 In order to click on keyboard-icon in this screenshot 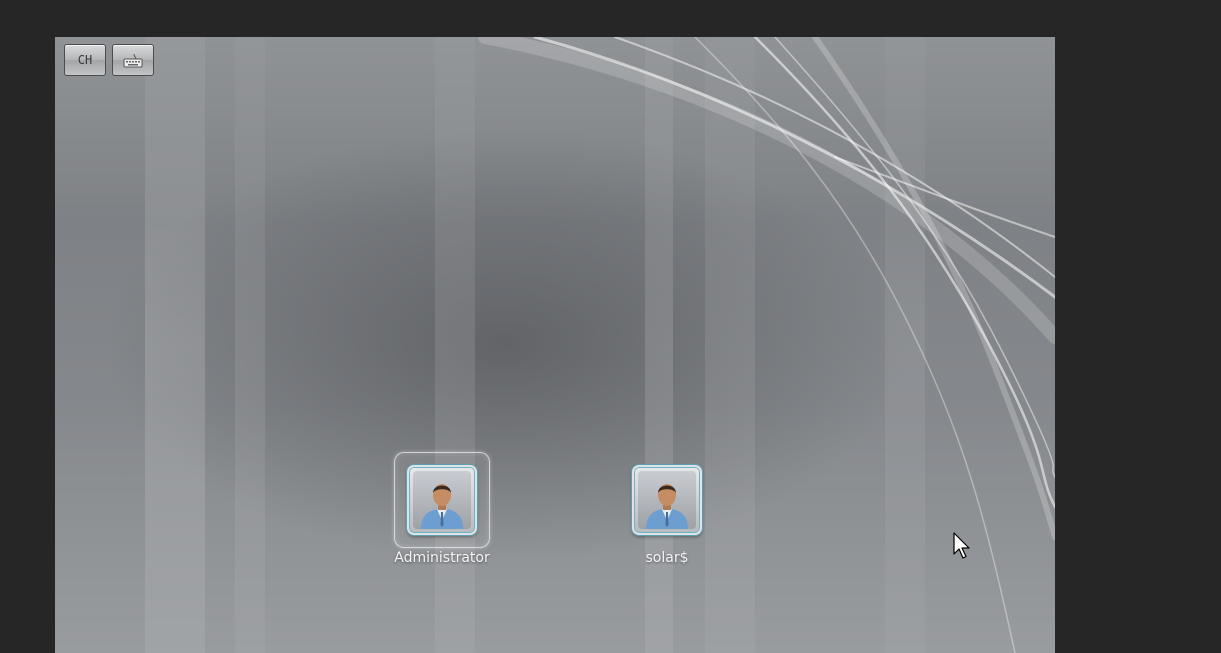, I will do `click(133, 60)`.